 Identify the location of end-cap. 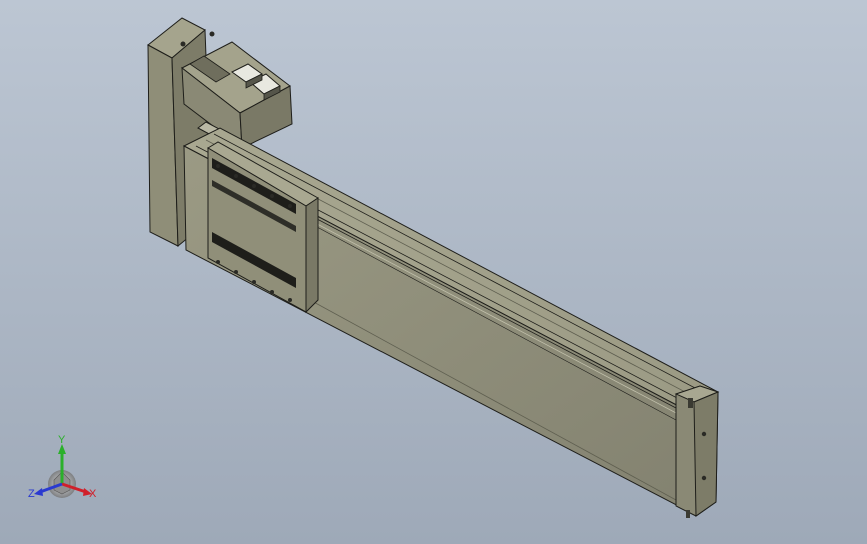
(697, 451).